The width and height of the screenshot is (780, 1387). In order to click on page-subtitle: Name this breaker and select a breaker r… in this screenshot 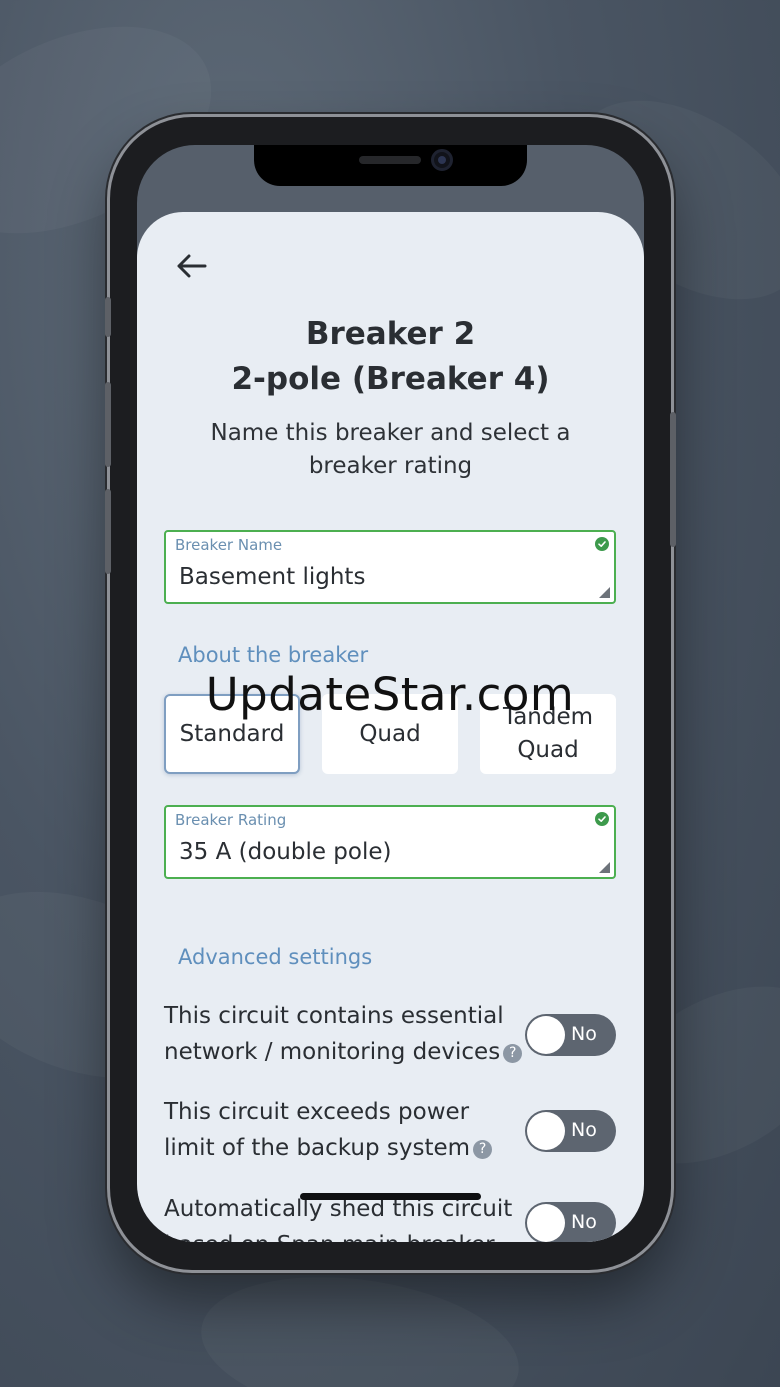, I will do `click(390, 449)`.